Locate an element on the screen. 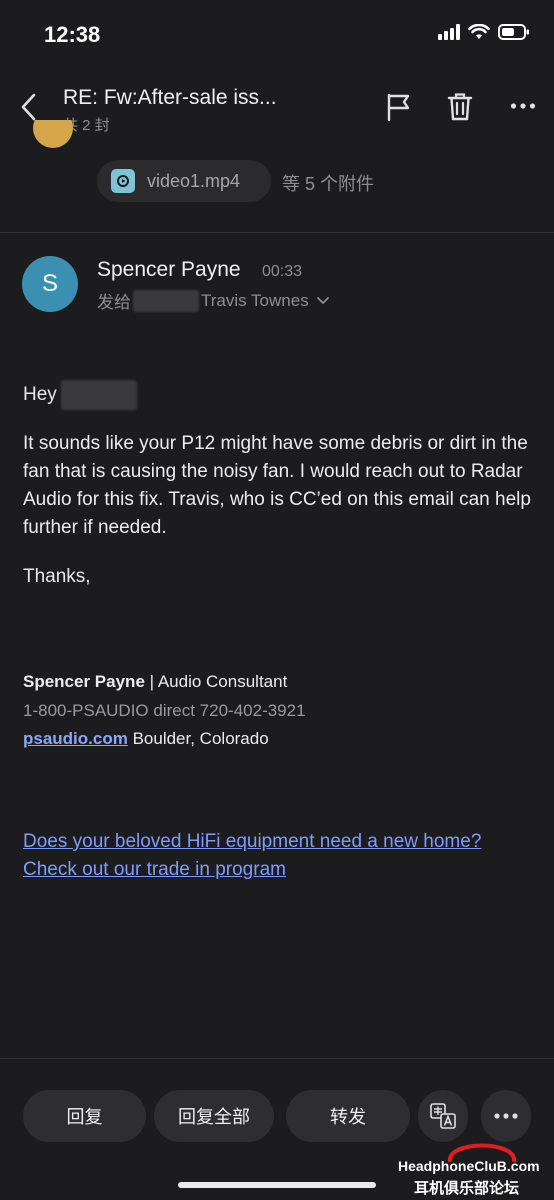 The height and width of the screenshot is (1200, 554). chevron-down-icon is located at coordinates (322, 300).